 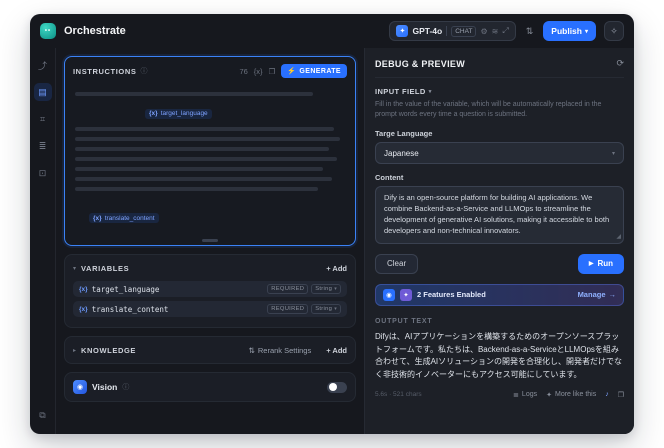 I want to click on resize-drag-handle, so click(x=210, y=240).